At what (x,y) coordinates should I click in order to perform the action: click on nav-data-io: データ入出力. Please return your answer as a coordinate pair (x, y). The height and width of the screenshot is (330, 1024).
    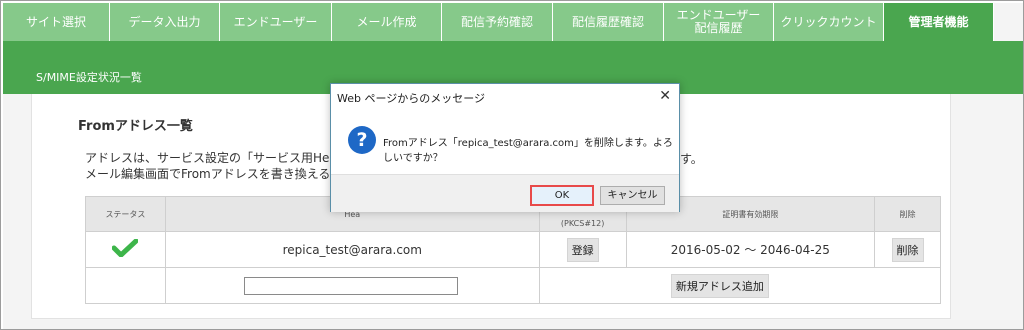
    Looking at the image, I should click on (165, 22).